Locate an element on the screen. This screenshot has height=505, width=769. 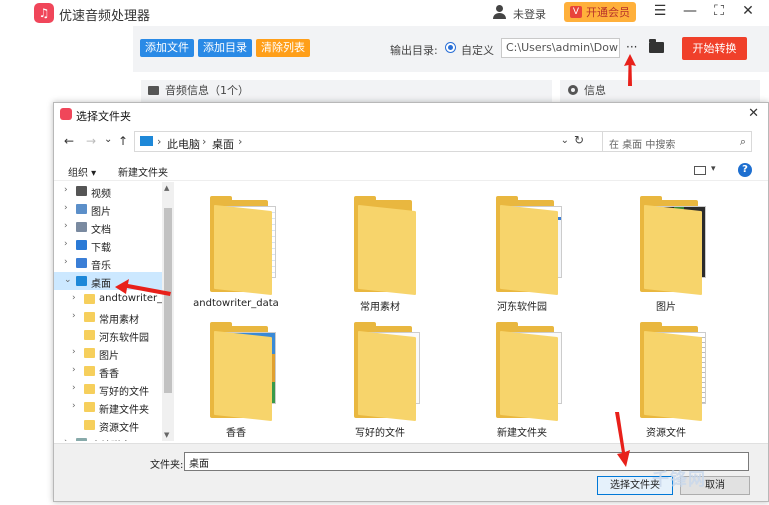
clear-list-button: 清除列表 is located at coordinates (283, 48).